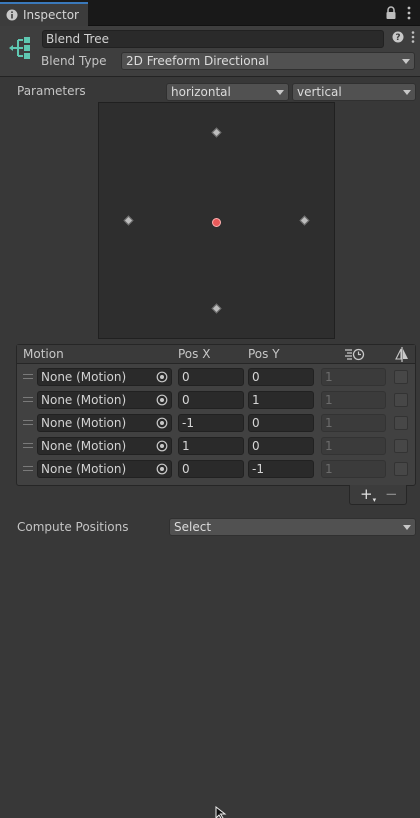 The image size is (420, 818). I want to click on tab-bar: Inspector, so click(210, 13).